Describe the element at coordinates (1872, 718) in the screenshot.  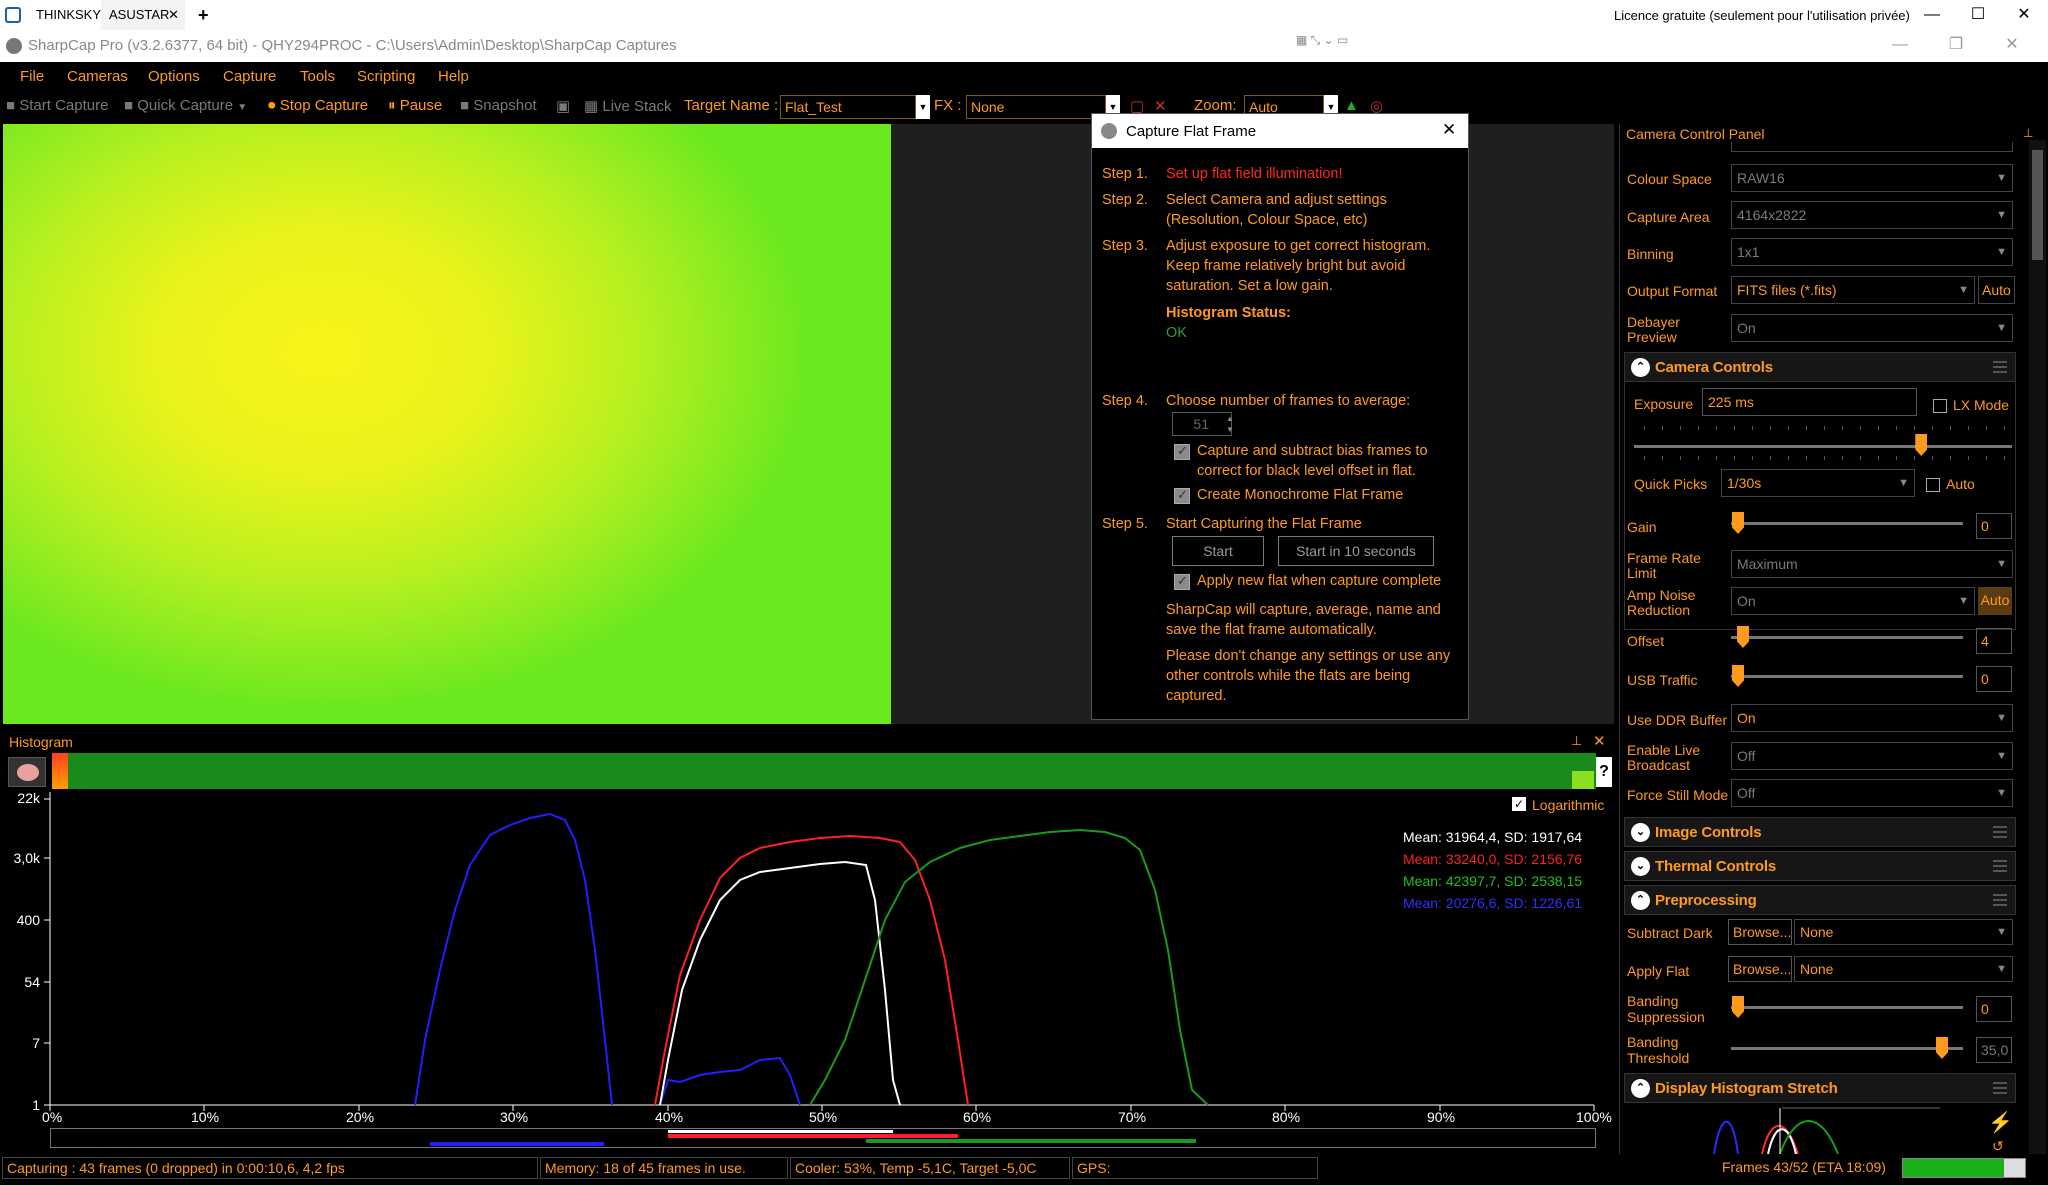
I see `ddr-buffer-select: On ▼` at that location.